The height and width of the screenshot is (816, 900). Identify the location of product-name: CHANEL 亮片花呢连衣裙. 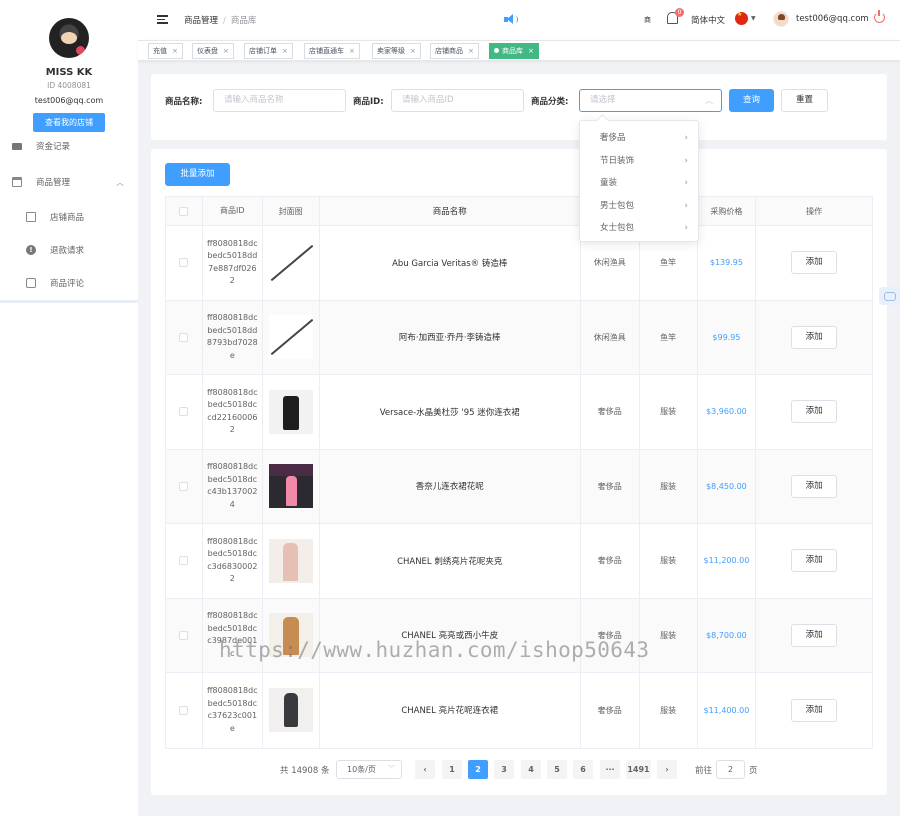
(450, 710).